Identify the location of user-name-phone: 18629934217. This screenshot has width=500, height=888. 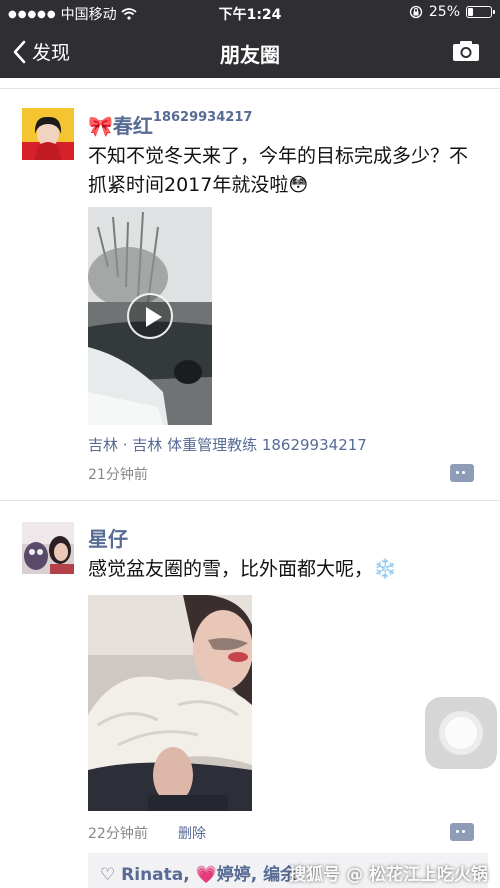
(202, 117).